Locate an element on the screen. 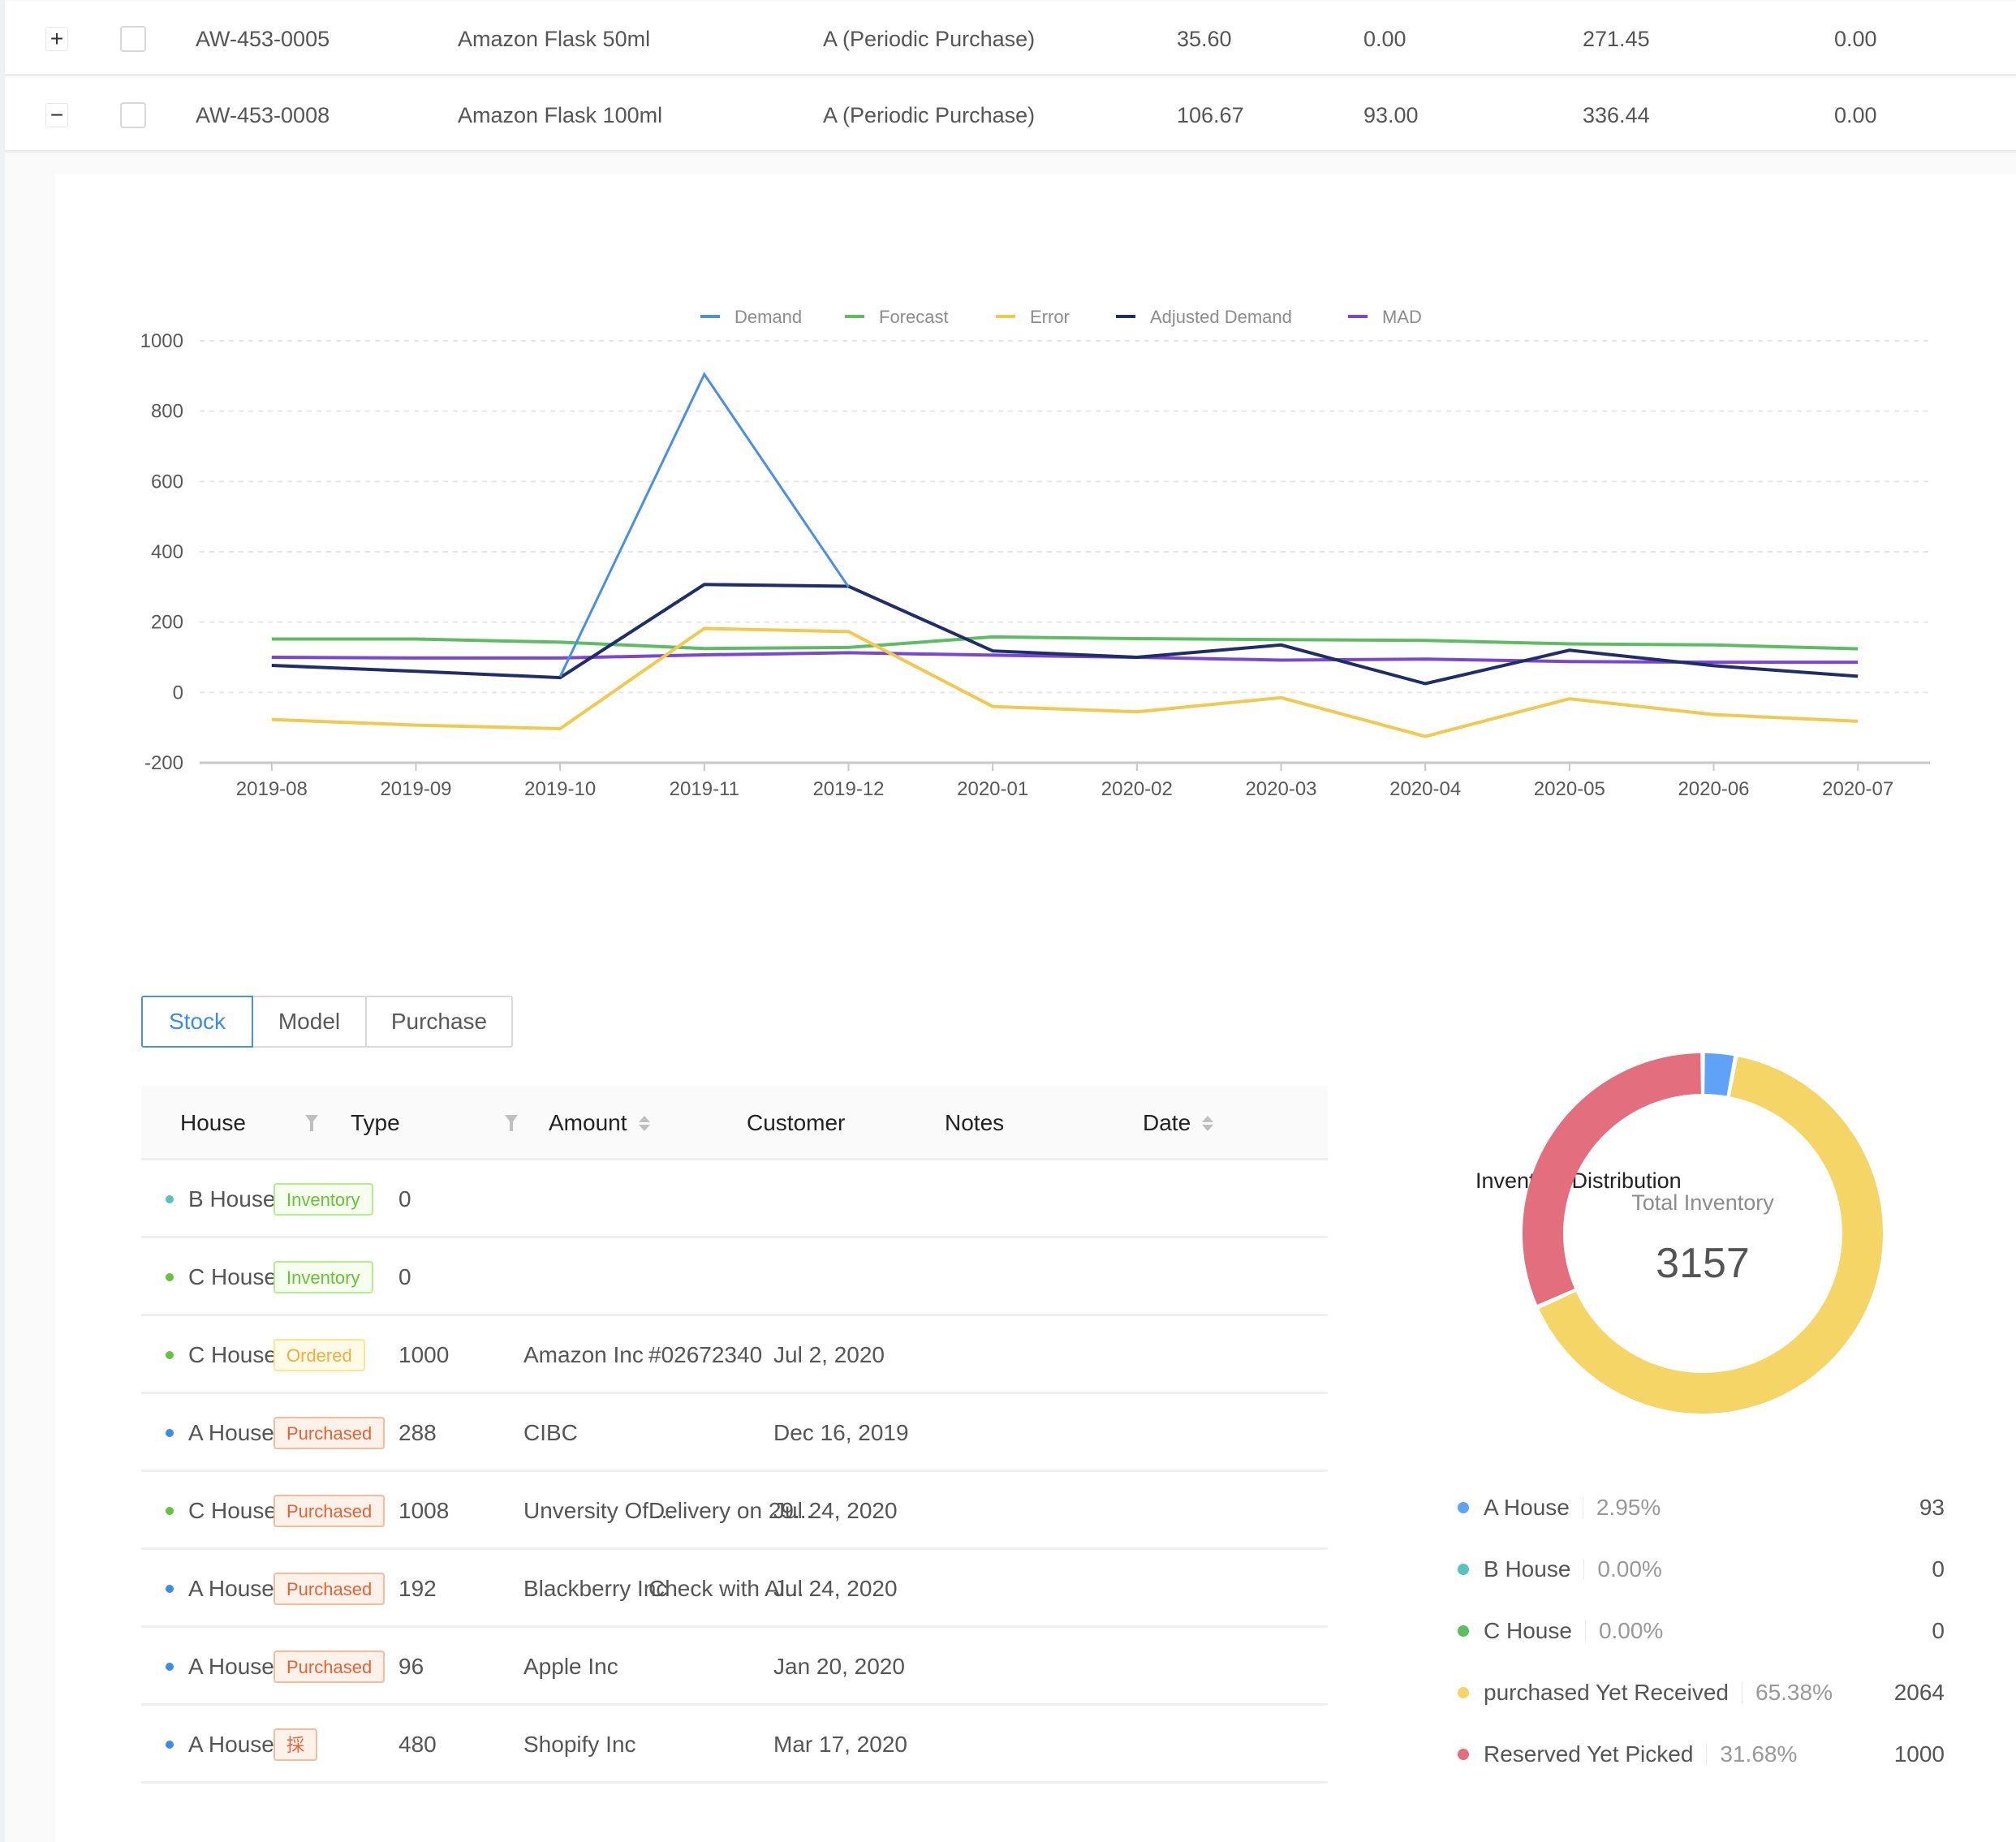 The width and height of the screenshot is (2016, 1842). cell-date: Dec 16, 2019 is located at coordinates (841, 1432).